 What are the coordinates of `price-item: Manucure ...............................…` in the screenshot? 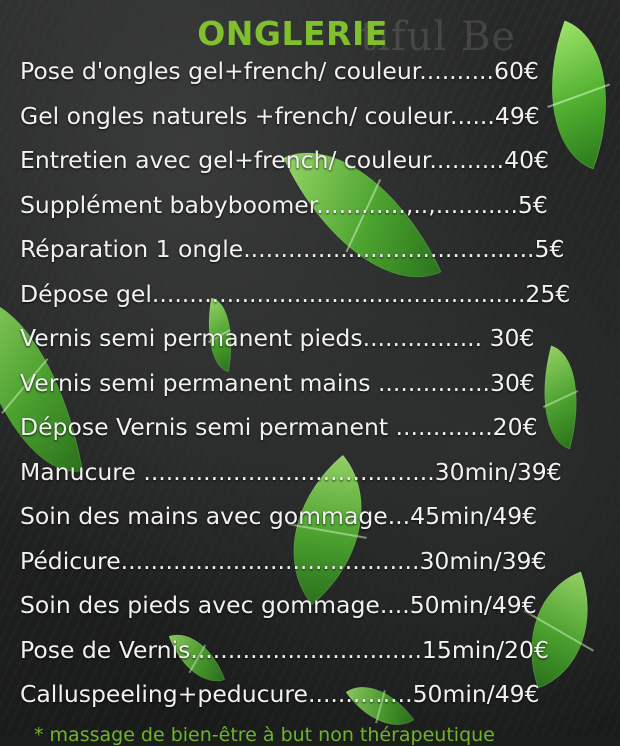 It's located at (291, 471).